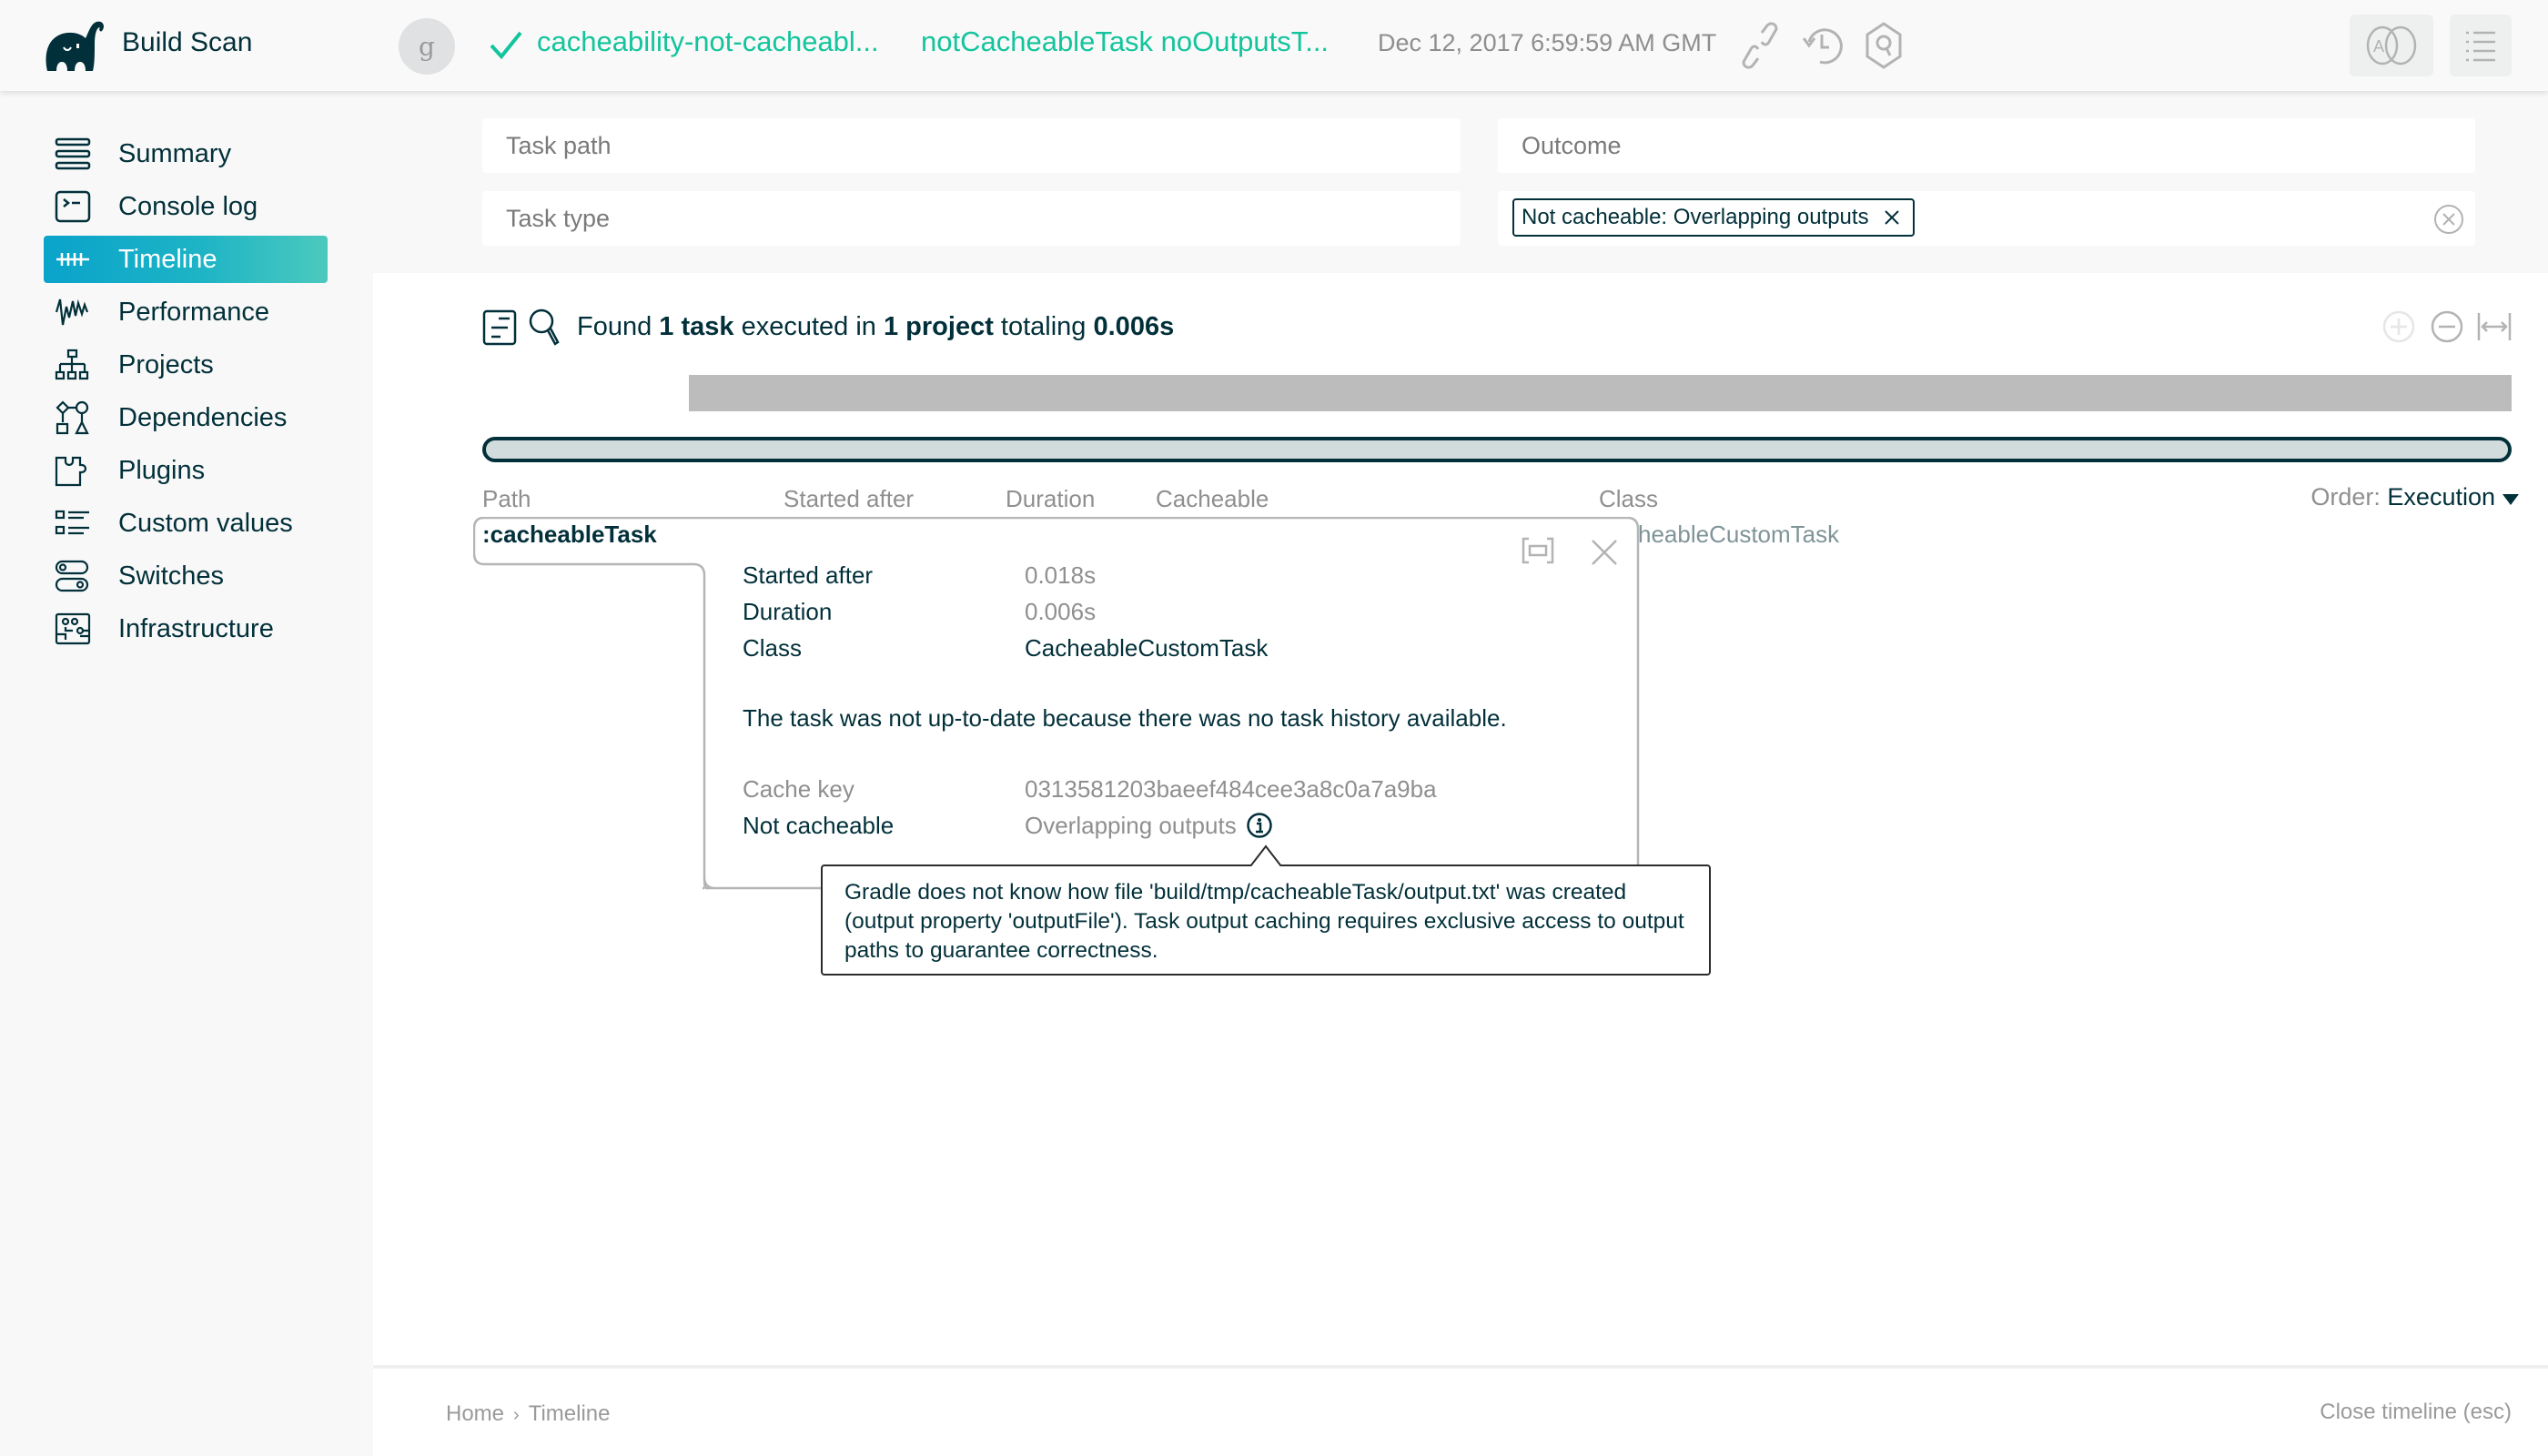 This screenshot has height=1456, width=2548. Describe the element at coordinates (570, 535) in the screenshot. I see `task-row-path: :cacheableTask` at that location.